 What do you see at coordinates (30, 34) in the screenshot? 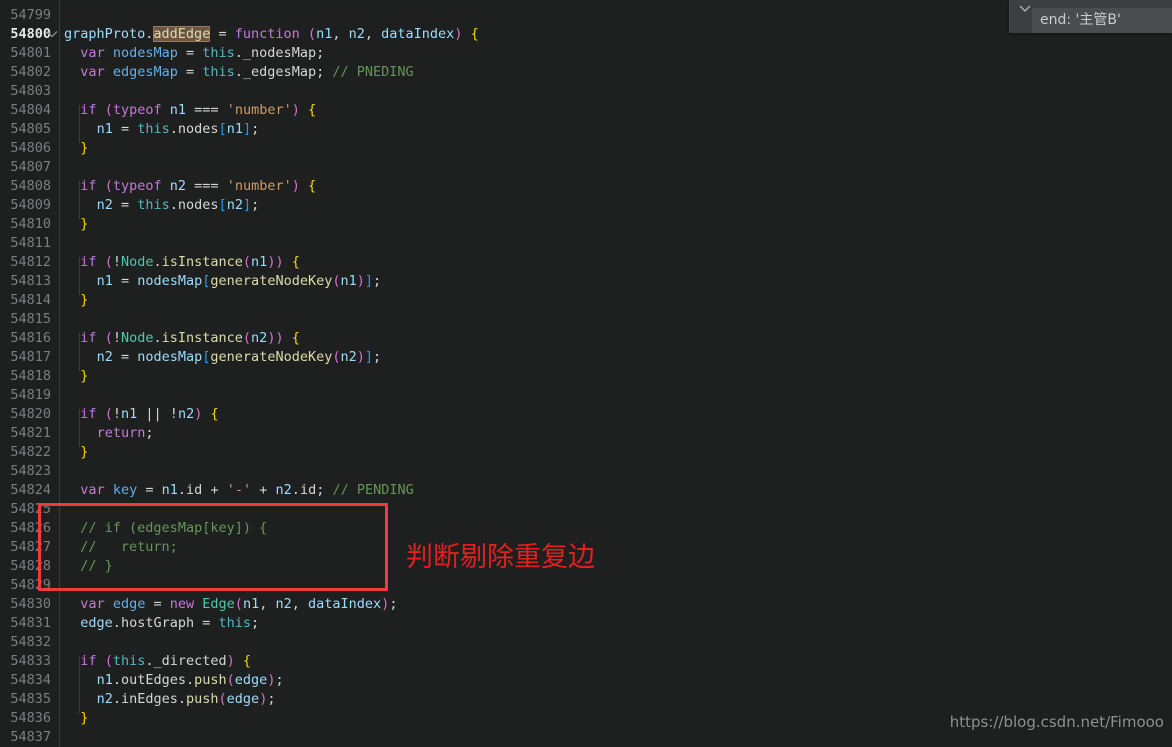
I see `line-number: 54800` at bounding box center [30, 34].